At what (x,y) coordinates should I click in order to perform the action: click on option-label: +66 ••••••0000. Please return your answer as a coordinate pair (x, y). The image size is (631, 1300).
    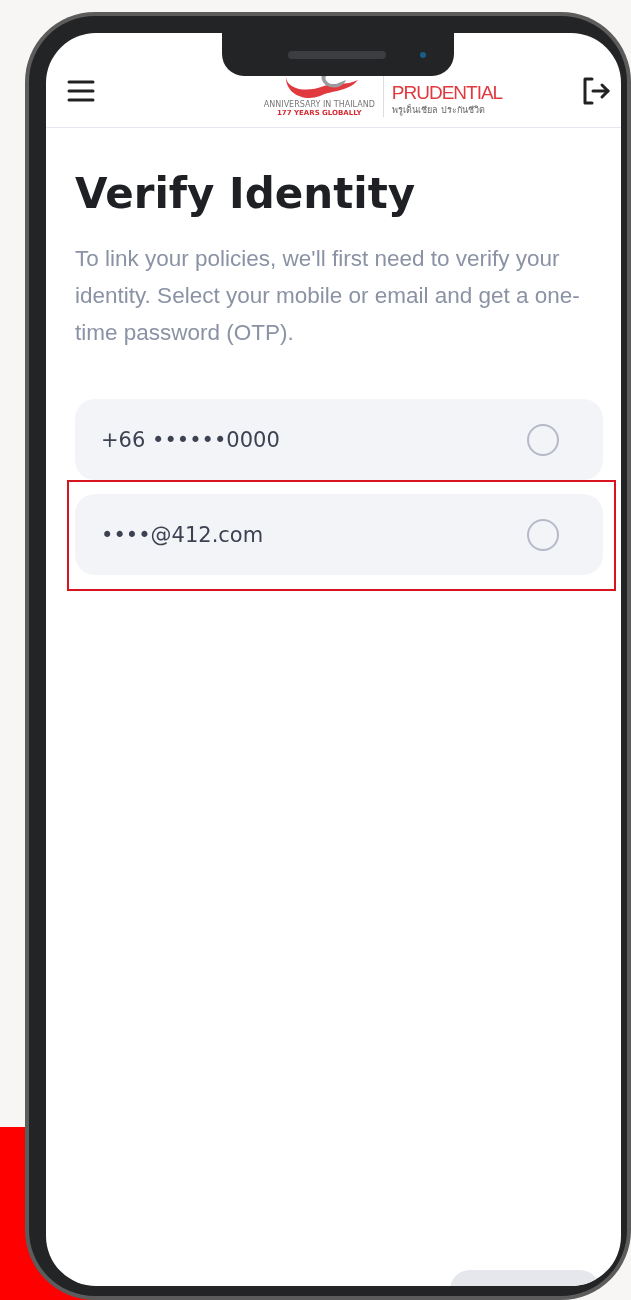
    Looking at the image, I should click on (190, 439).